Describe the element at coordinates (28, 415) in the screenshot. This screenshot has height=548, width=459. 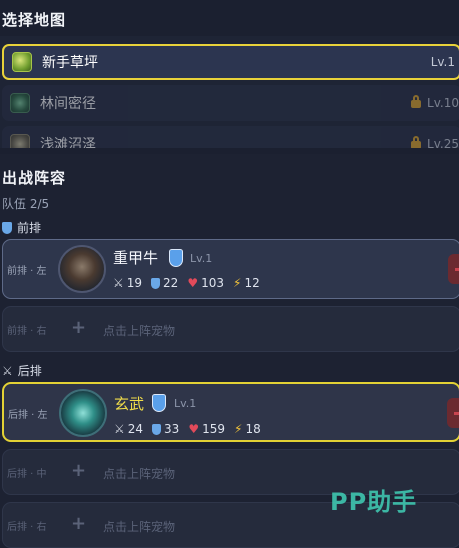
I see `slot-position-label: 后排 · 左` at that location.